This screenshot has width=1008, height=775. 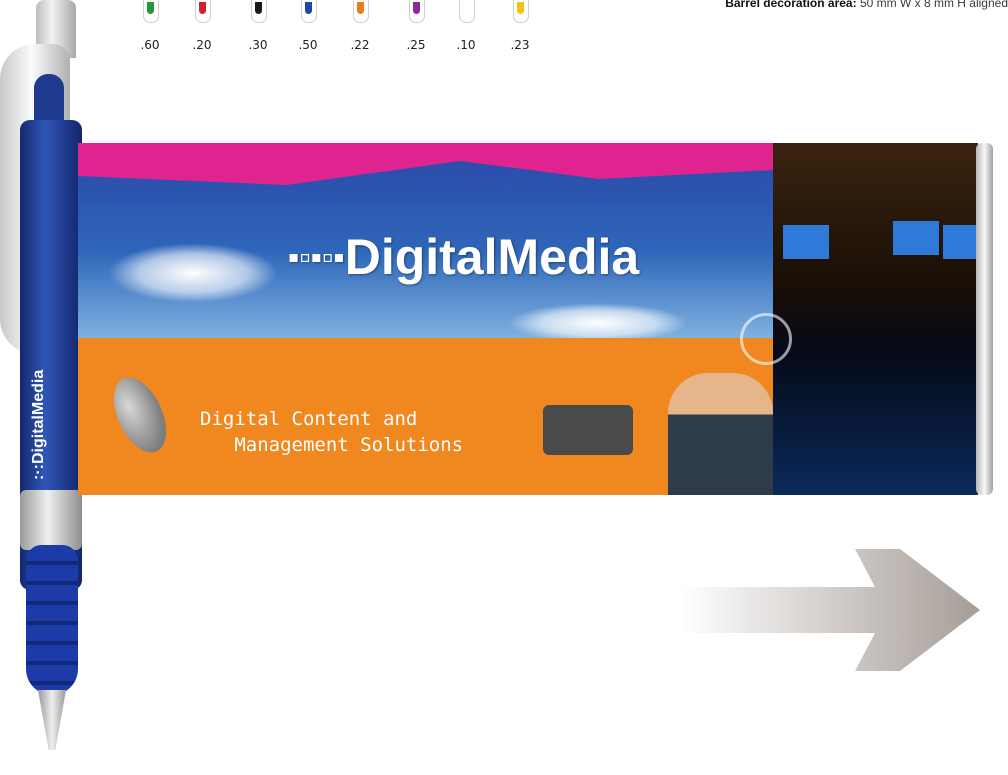 I want to click on color-code: .60, so click(x=150, y=45).